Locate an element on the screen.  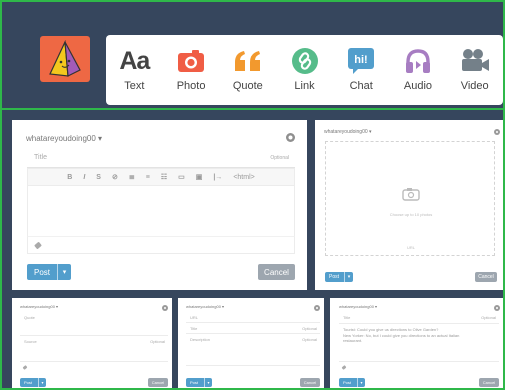
post-type-label: Text is located at coordinates (134, 86).